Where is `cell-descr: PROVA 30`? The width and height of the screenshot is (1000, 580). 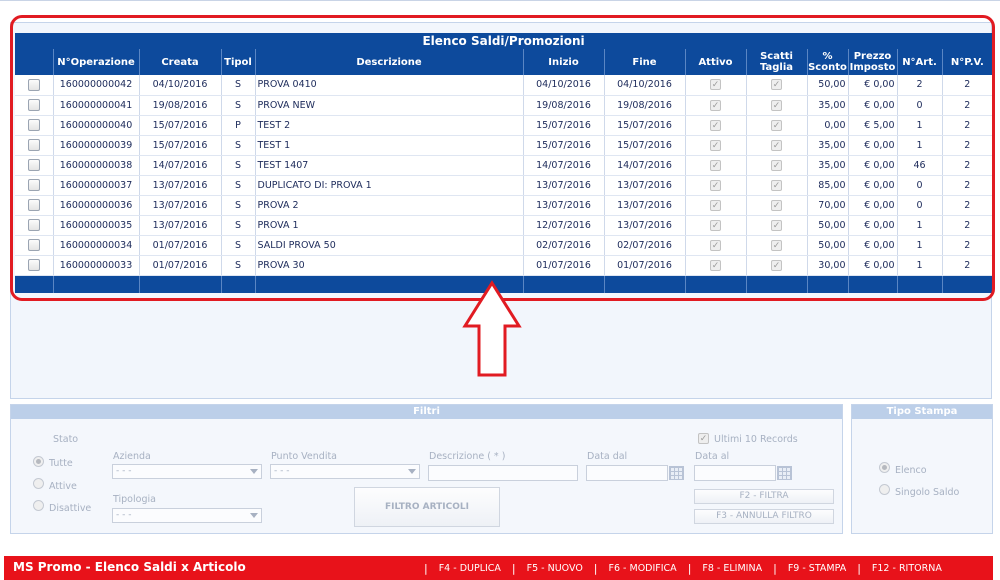 cell-descr: PROVA 30 is located at coordinates (388, 265).